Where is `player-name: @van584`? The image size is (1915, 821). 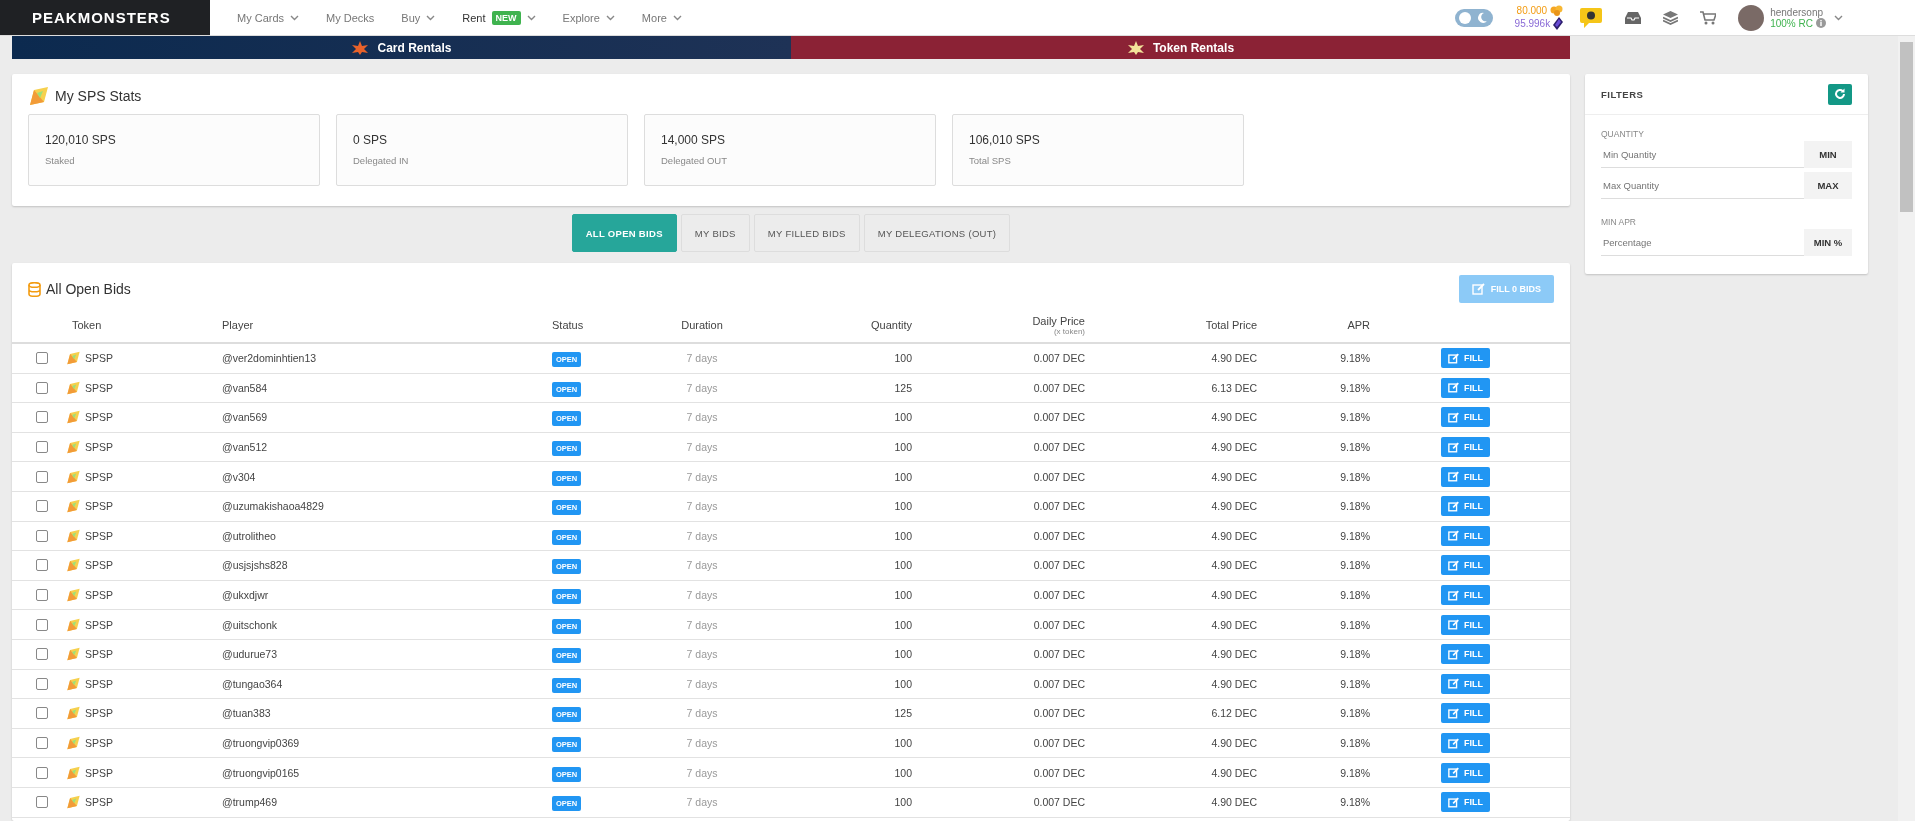 player-name: @van584 is located at coordinates (245, 387).